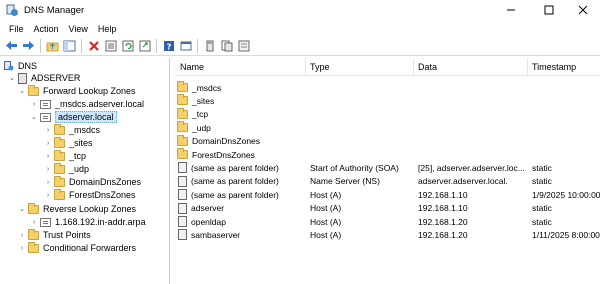 The width and height of the screenshot is (600, 284). Describe the element at coordinates (46, 29) in the screenshot. I see `menu-action: Action` at that location.